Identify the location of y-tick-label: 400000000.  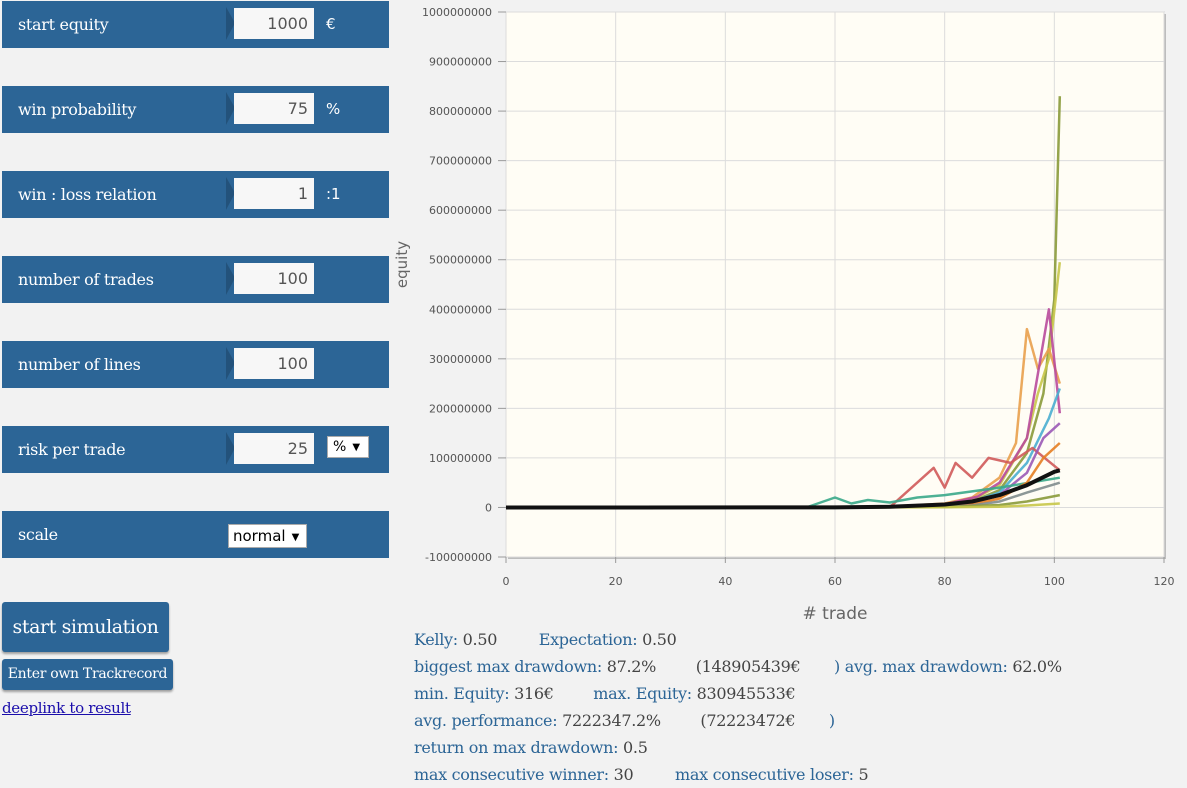
(460, 309).